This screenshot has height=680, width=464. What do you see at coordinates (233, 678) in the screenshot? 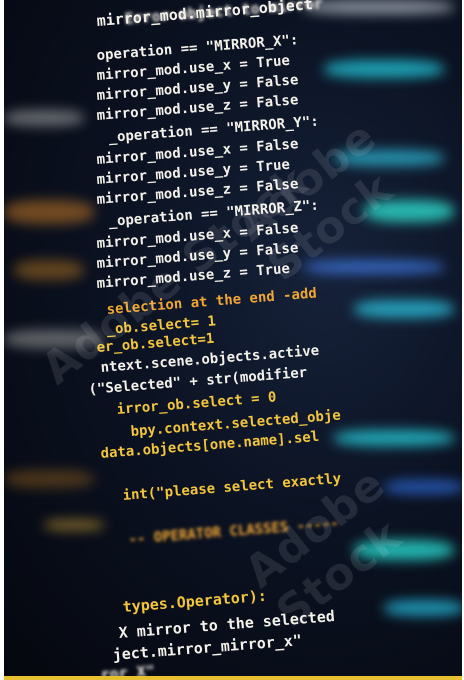
I see `accent-bar` at bounding box center [233, 678].